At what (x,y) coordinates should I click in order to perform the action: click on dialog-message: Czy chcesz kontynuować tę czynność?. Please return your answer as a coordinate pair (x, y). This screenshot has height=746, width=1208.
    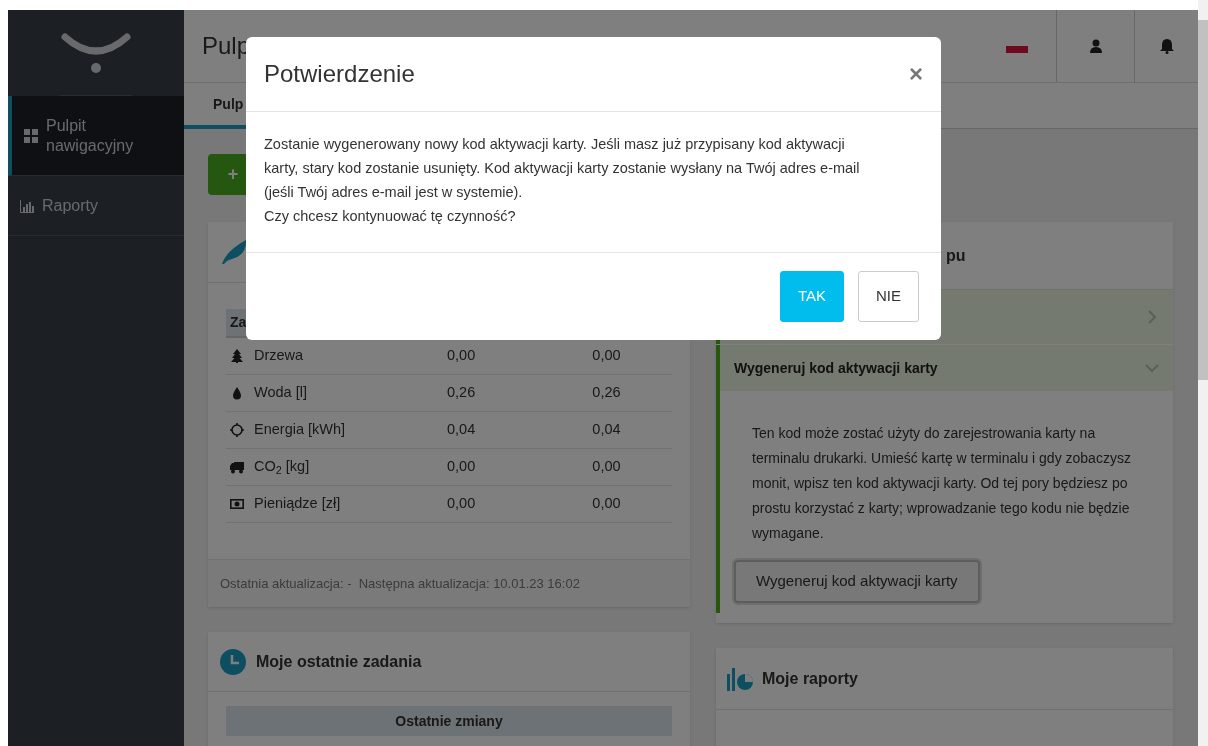
    Looking at the image, I should click on (390, 216).